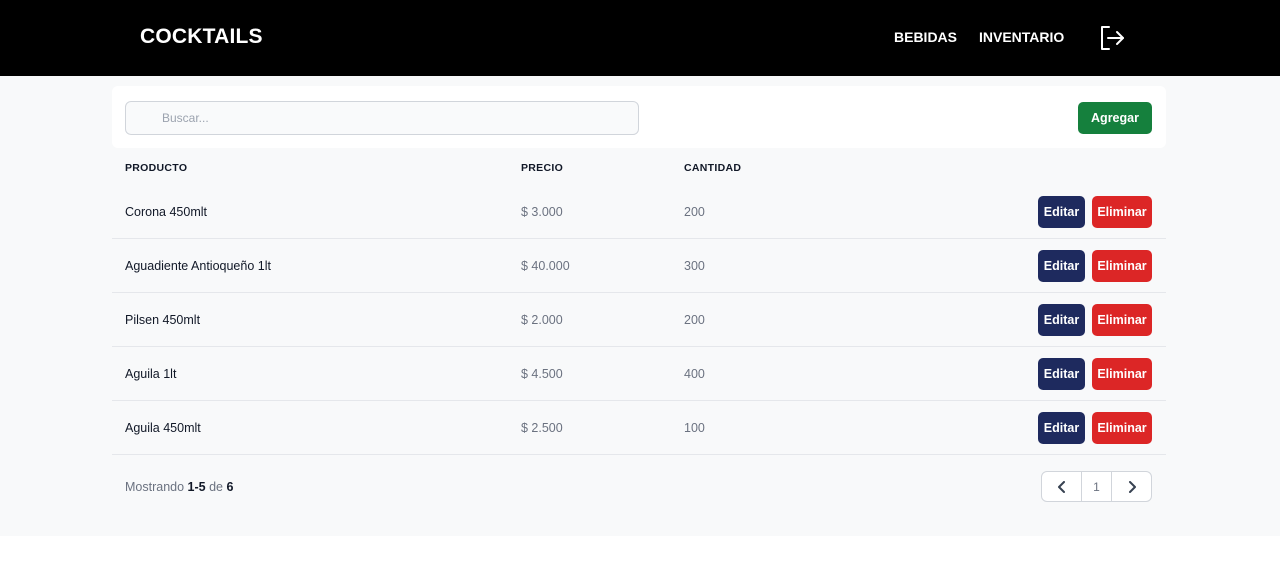  Describe the element at coordinates (713, 168) in the screenshot. I see `column-header-cantidad: CANTIDAD` at that location.